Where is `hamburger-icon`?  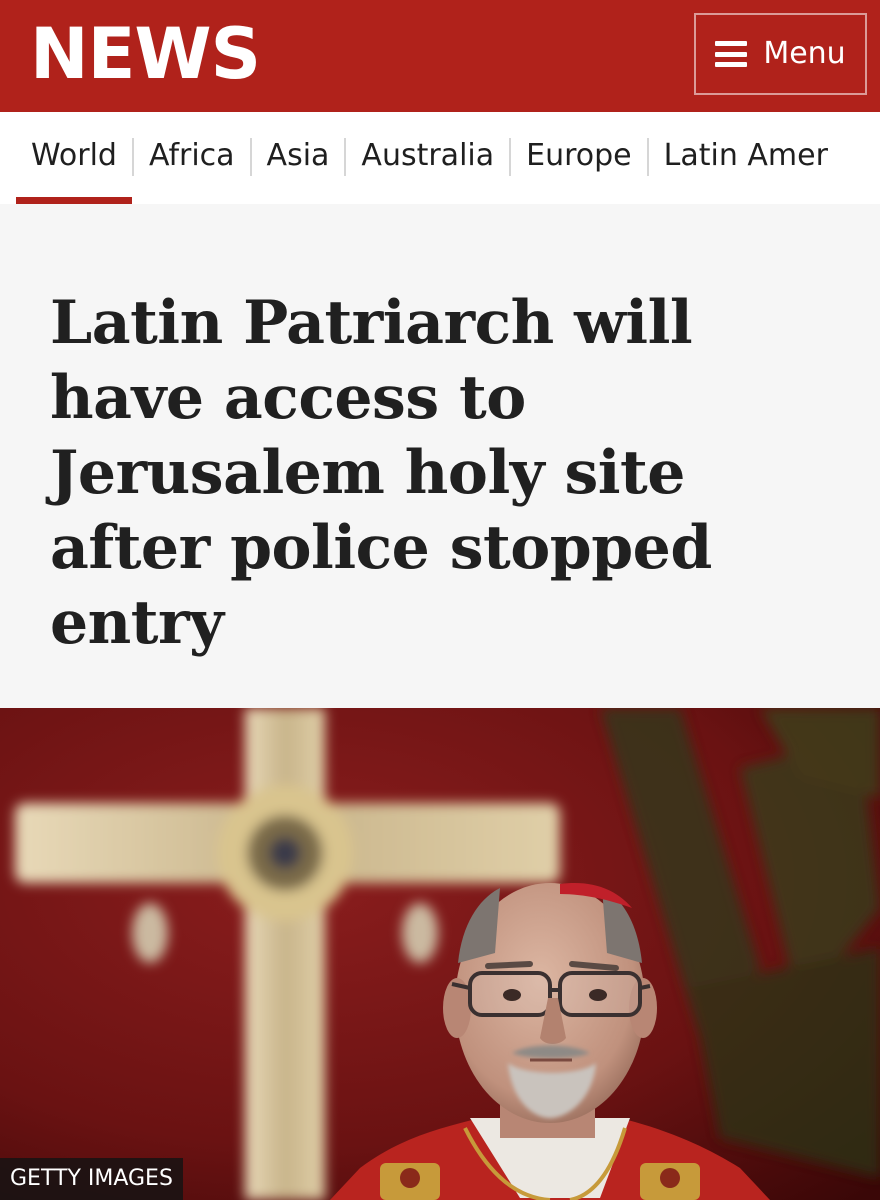 hamburger-icon is located at coordinates (731, 54).